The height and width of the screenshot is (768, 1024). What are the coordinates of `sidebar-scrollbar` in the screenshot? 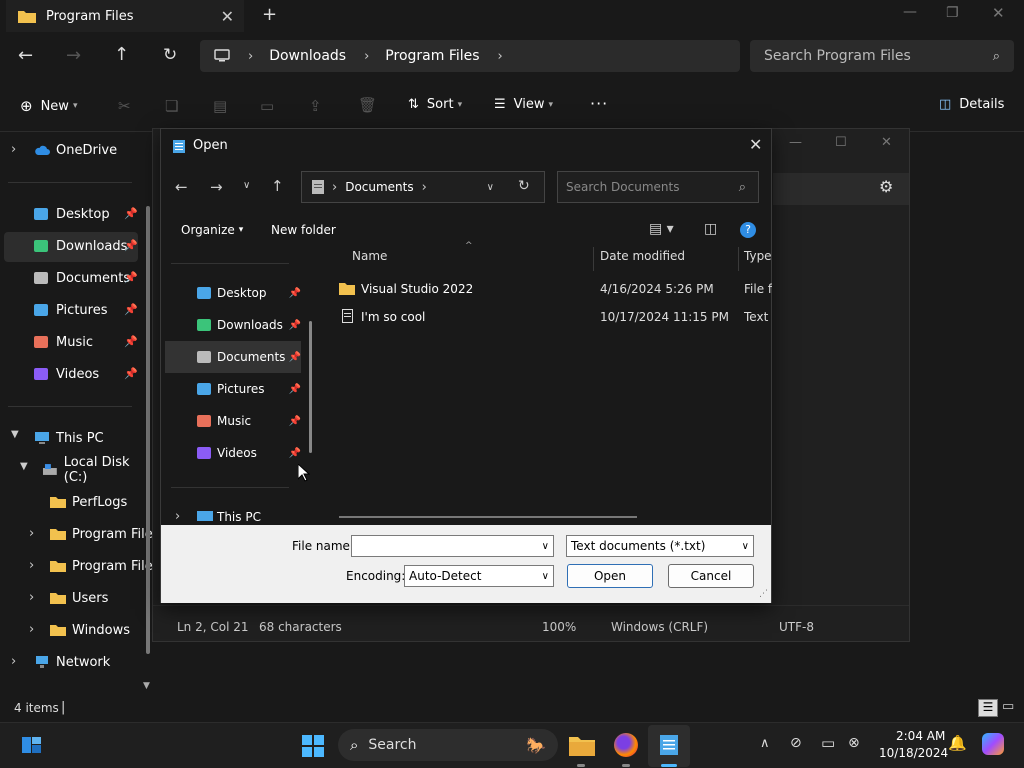 It's located at (148, 430).